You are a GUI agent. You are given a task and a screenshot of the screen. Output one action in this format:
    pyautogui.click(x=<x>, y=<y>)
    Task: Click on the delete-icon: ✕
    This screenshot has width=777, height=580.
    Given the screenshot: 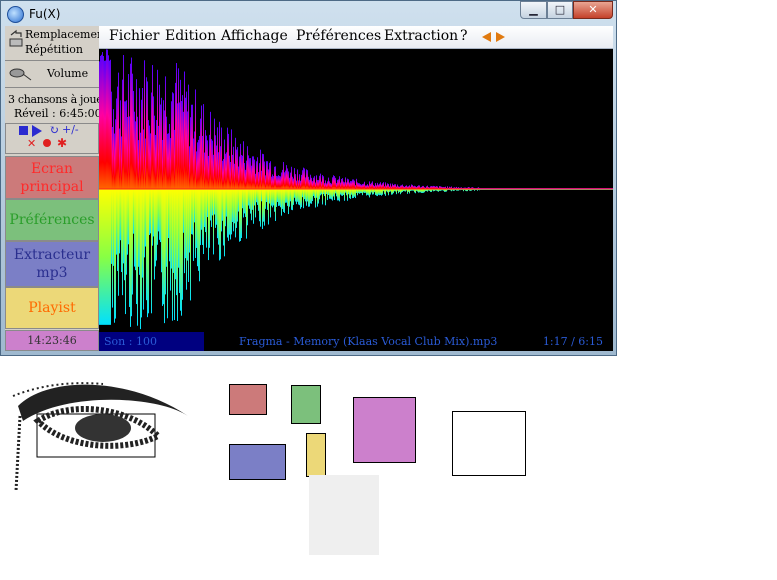 What is the action you would take?
    pyautogui.click(x=31, y=143)
    